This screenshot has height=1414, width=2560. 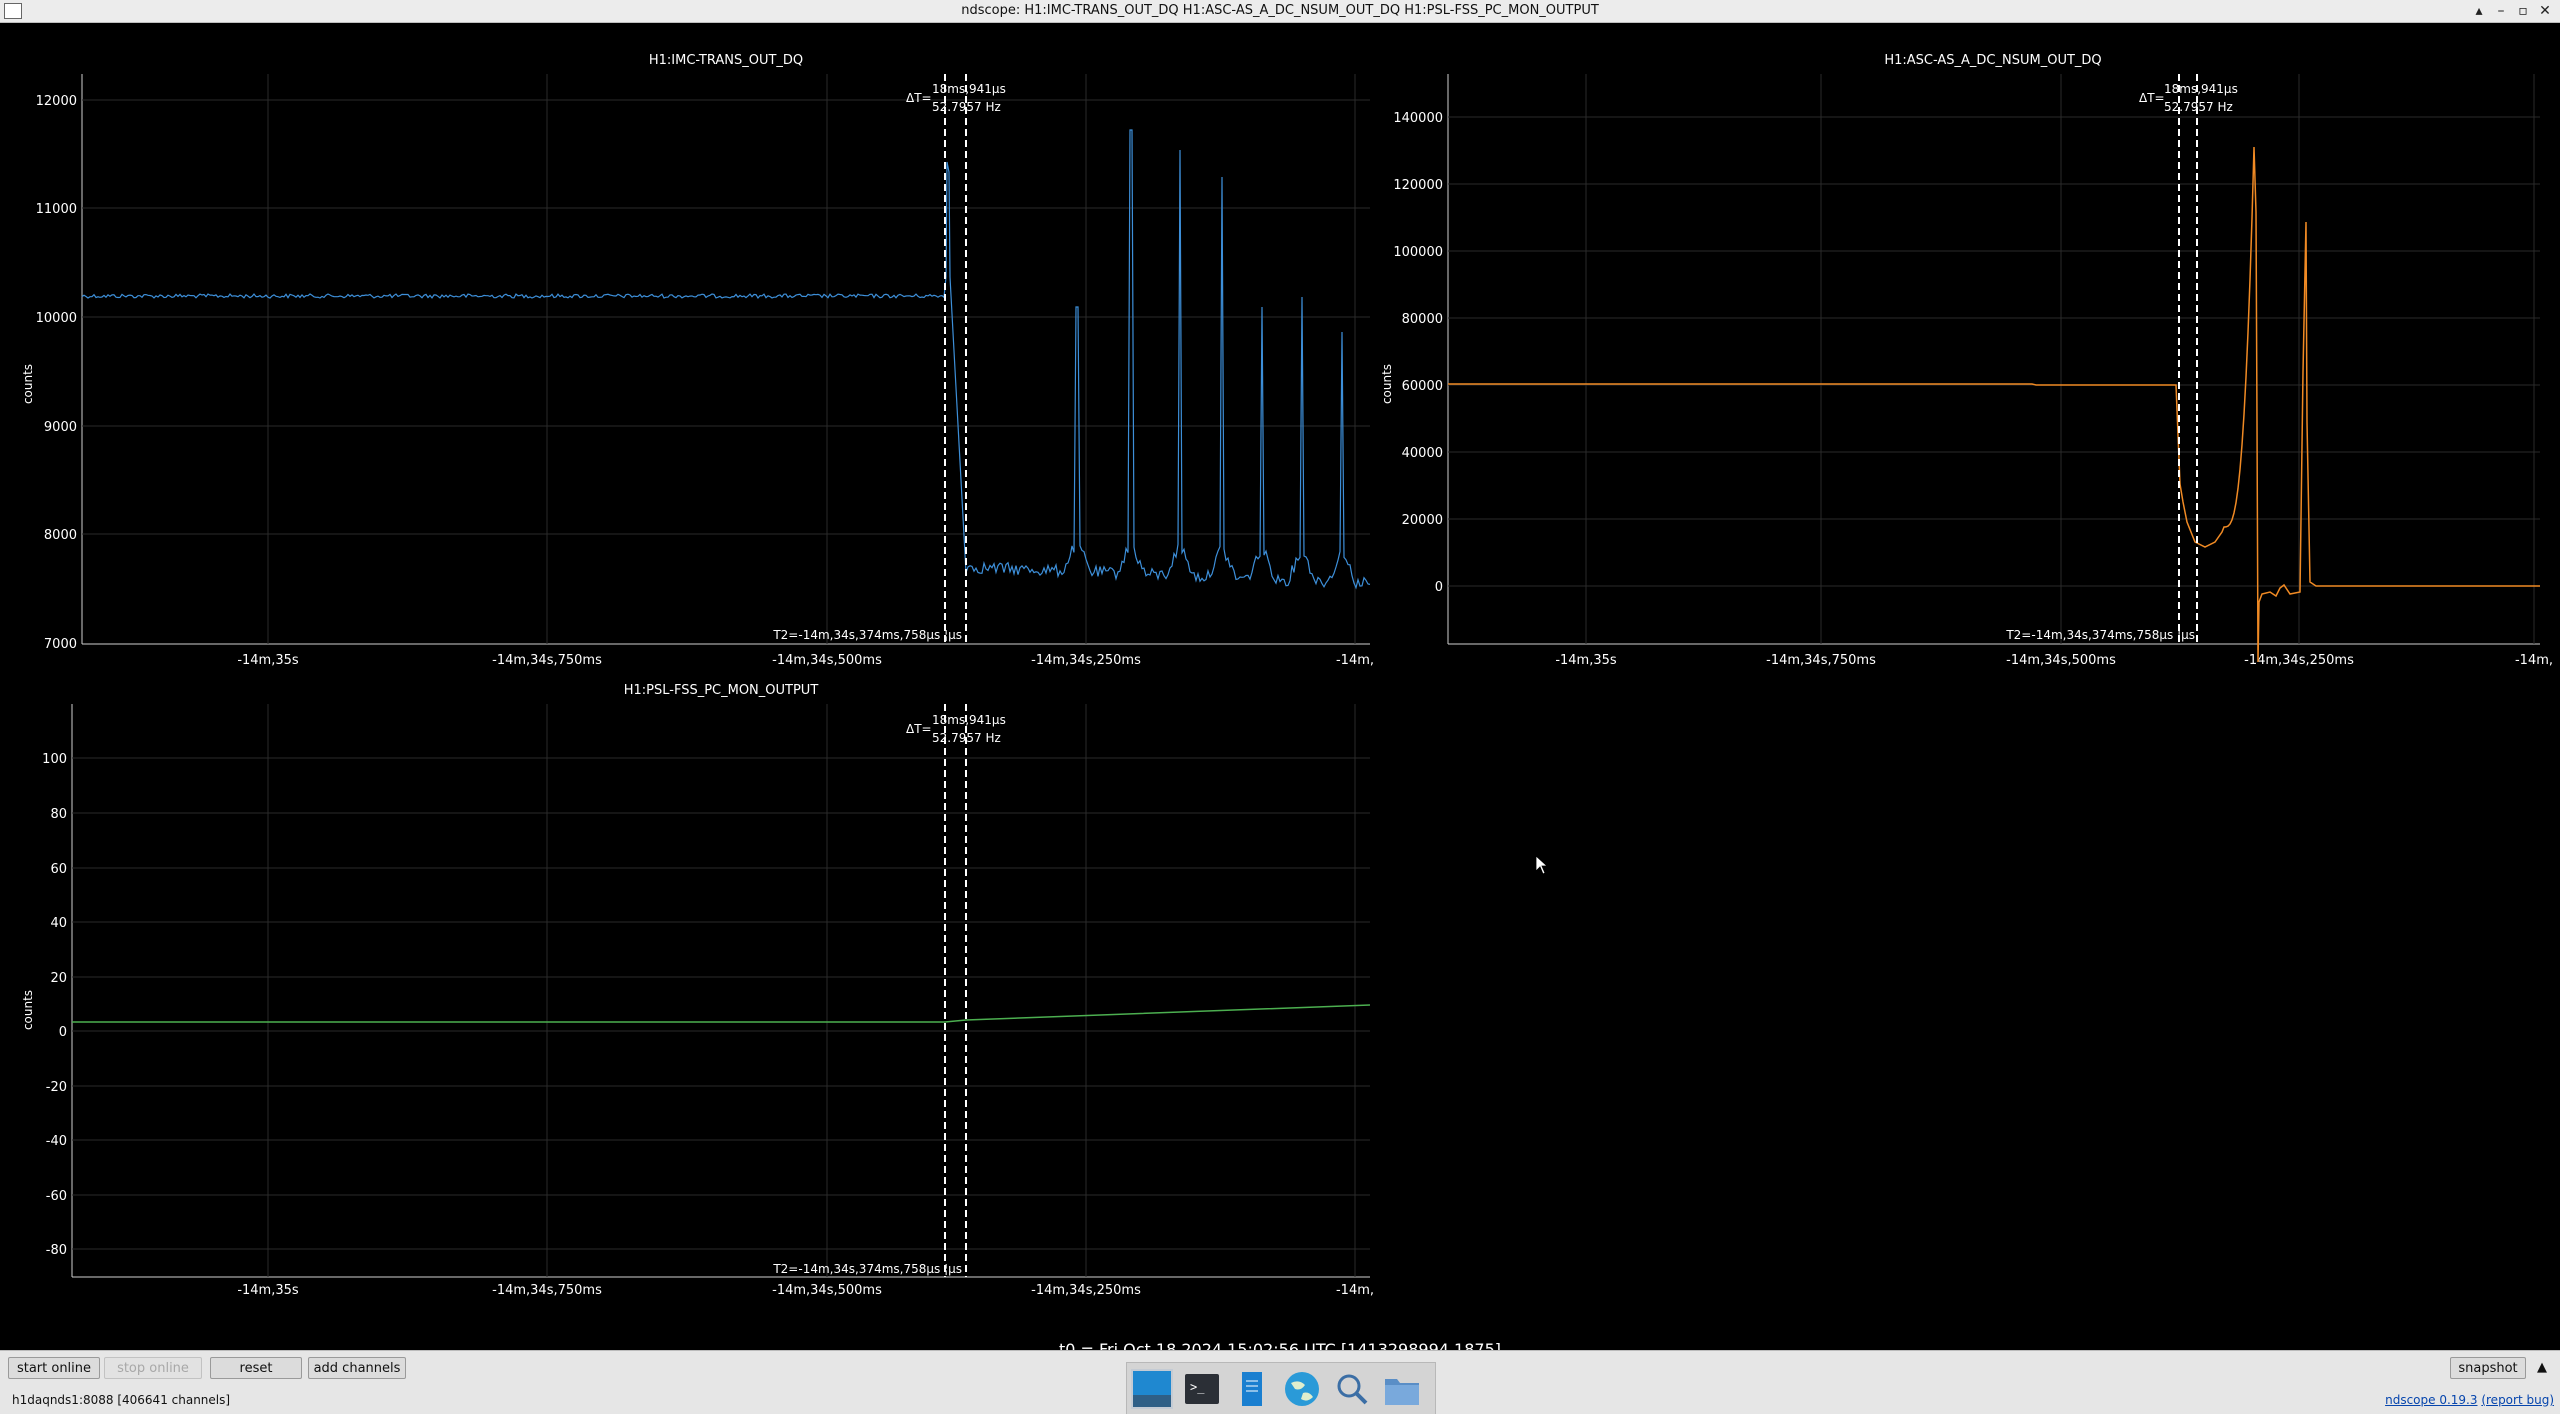 I want to click on collapse-icon: ▲, so click(x=2542, y=1368).